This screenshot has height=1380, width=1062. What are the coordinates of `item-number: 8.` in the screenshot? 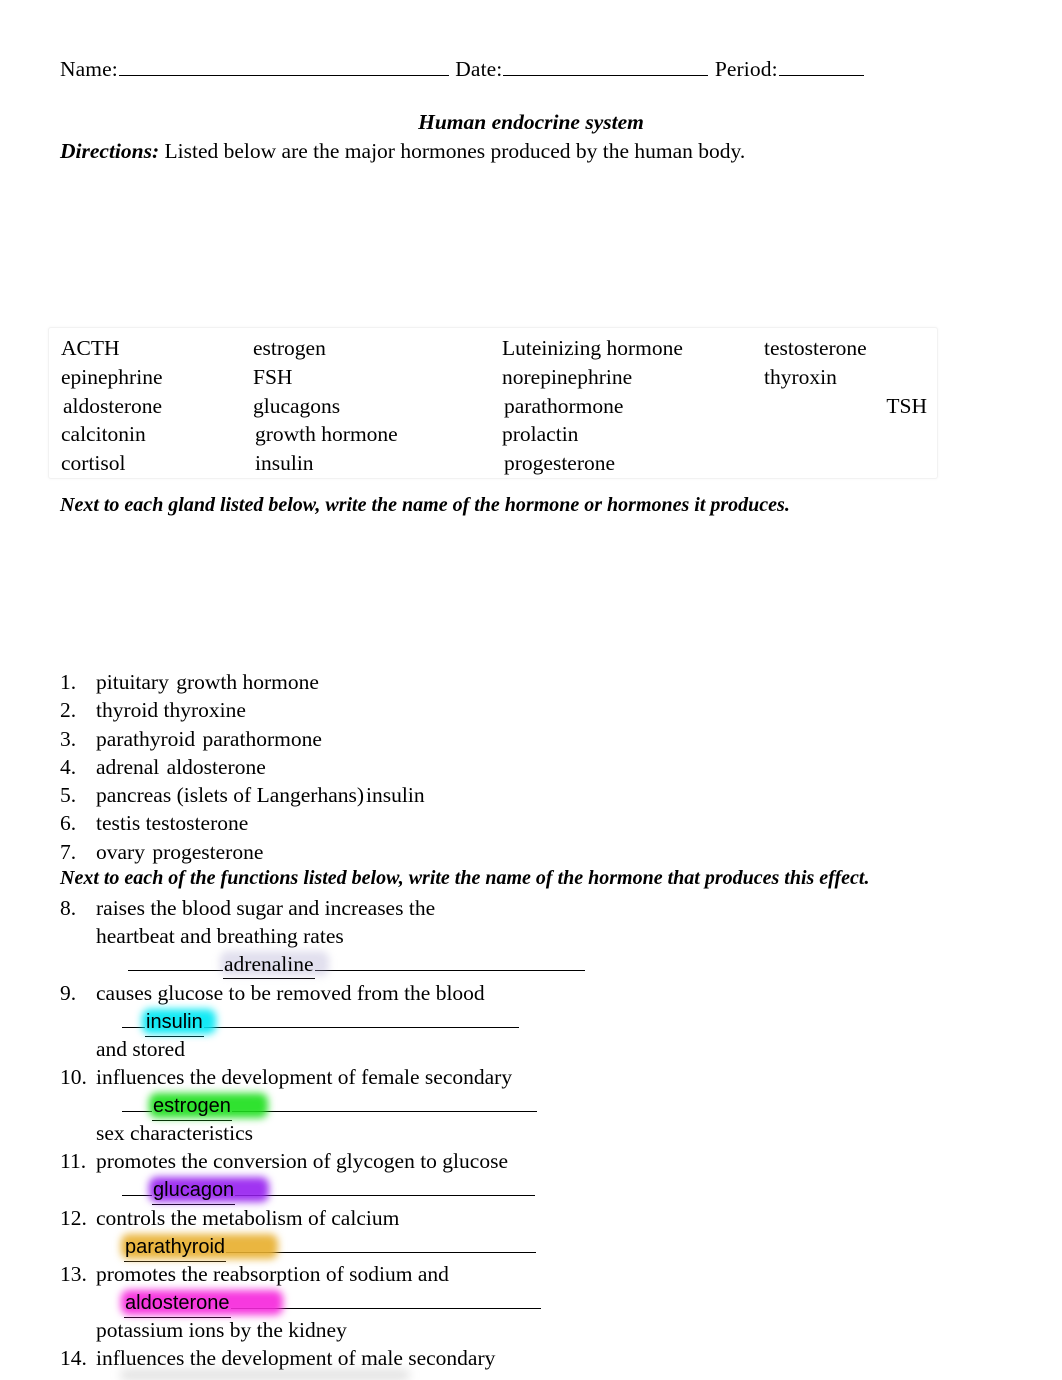 It's located at (68, 908).